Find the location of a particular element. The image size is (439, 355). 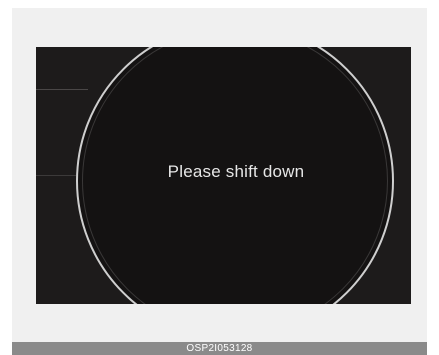

figure-caption-code: OSP2I053128 is located at coordinates (219, 348).